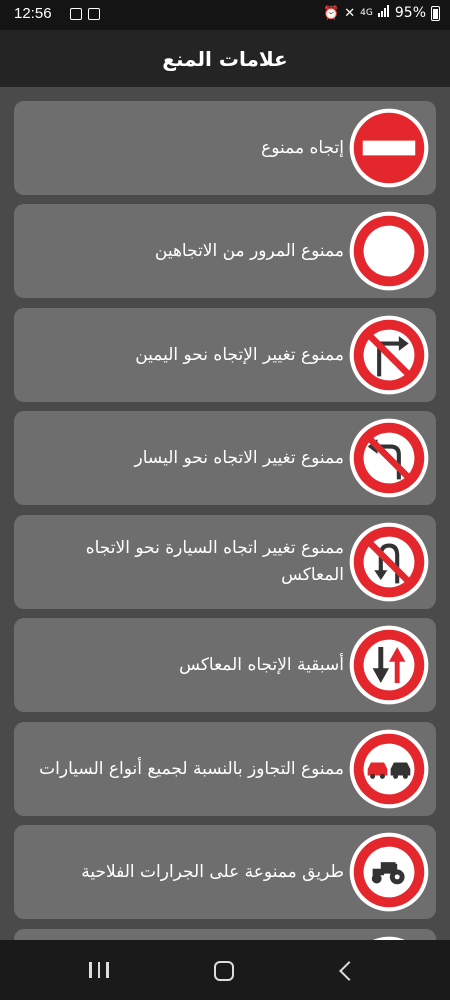 This screenshot has width=450, height=1000. Describe the element at coordinates (435, 13) in the screenshot. I see `battery-icon` at that location.